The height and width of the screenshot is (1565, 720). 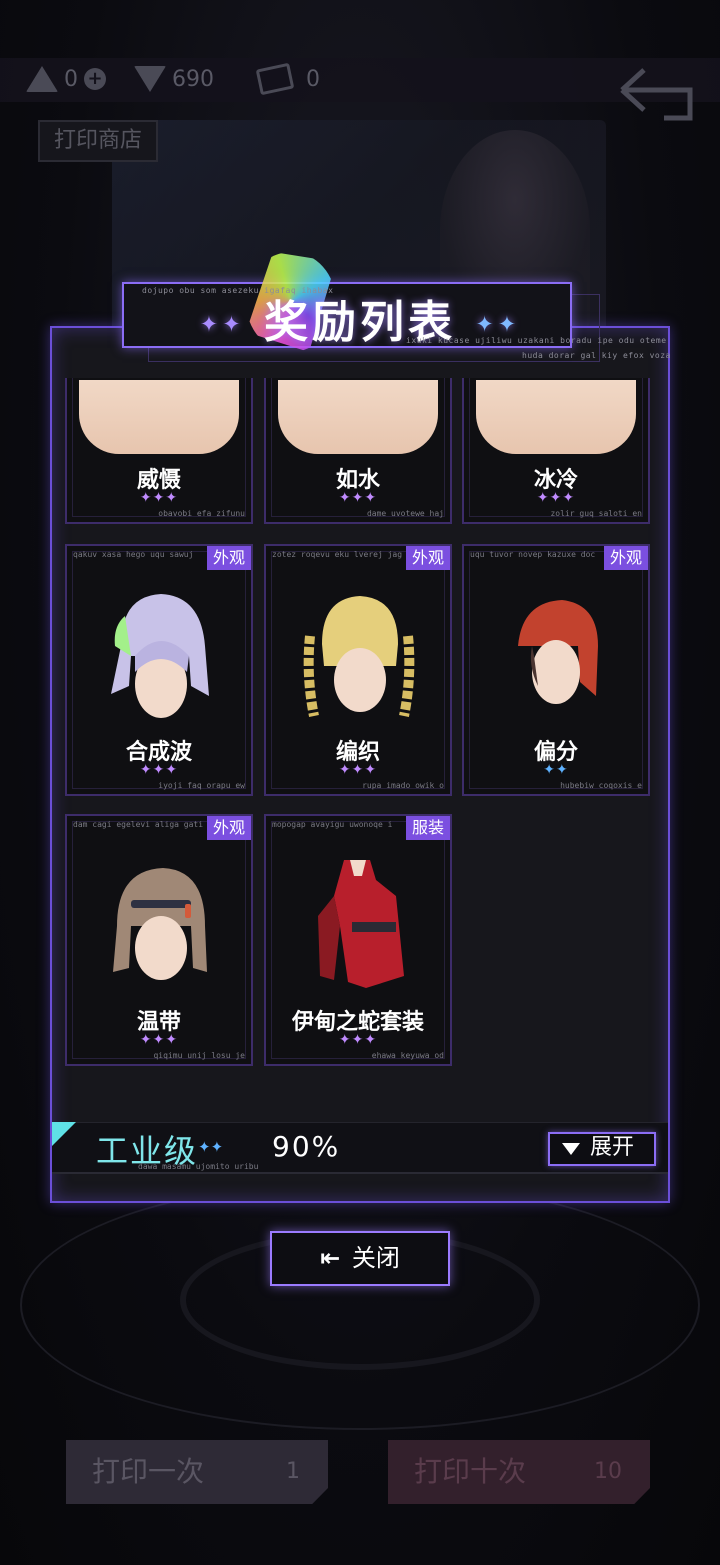 What do you see at coordinates (608, 1471) in the screenshot?
I see `print-ten-cost: 10` at bounding box center [608, 1471].